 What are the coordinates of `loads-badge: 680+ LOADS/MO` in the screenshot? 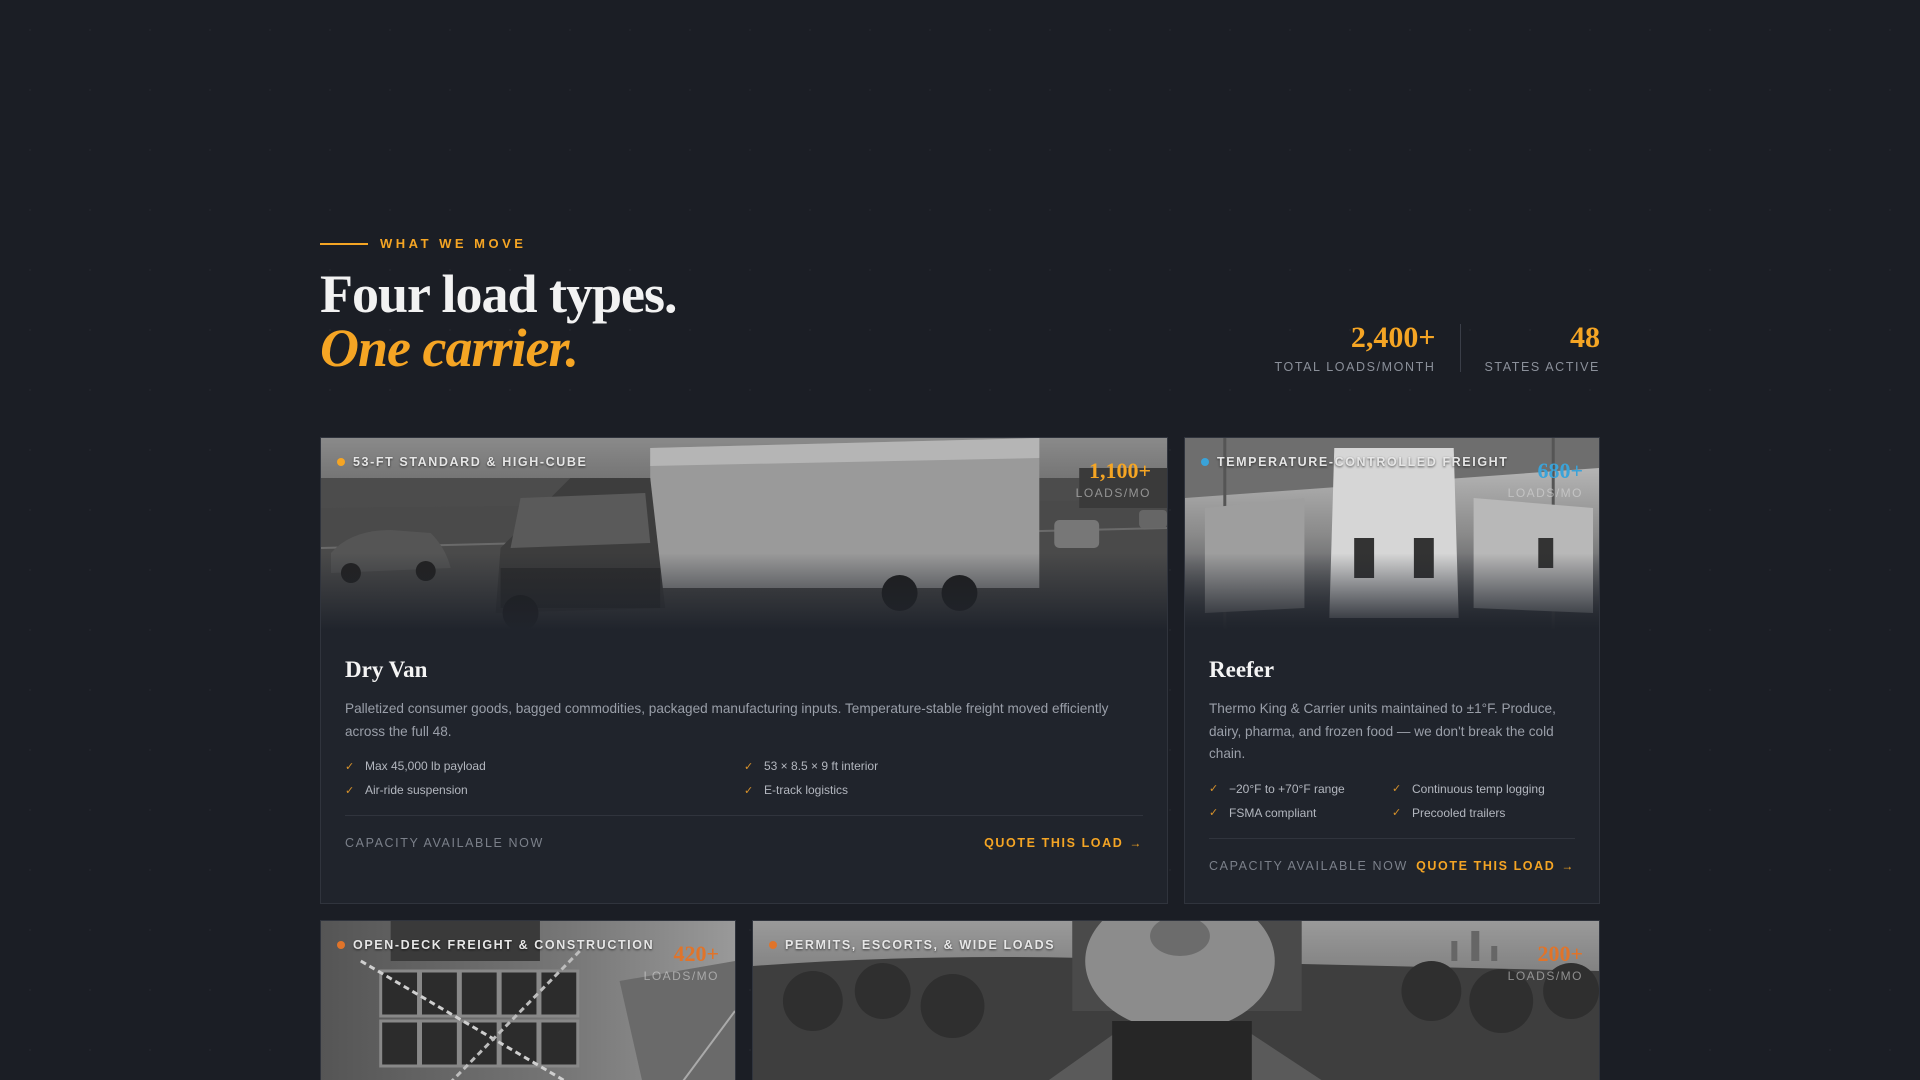 It's located at (1545, 479).